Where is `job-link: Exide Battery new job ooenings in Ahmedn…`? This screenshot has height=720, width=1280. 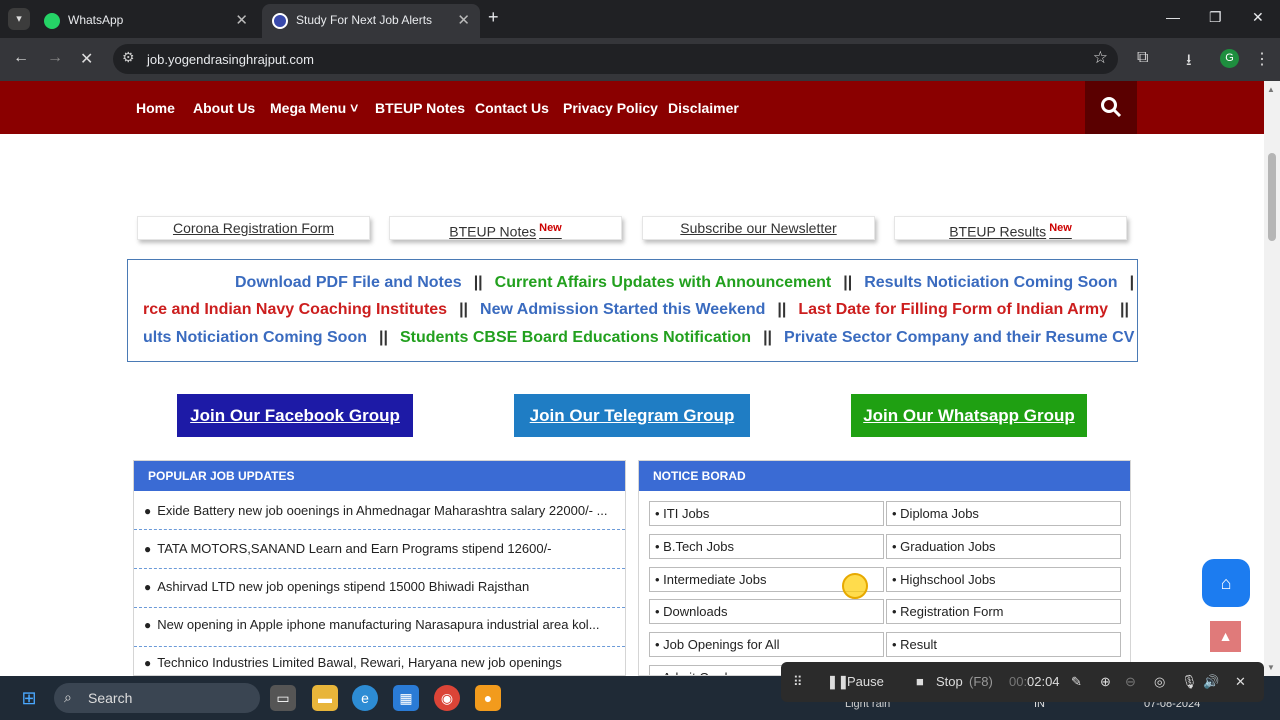
job-link: Exide Battery new job ooenings in Ahmedn… is located at coordinates (382, 510).